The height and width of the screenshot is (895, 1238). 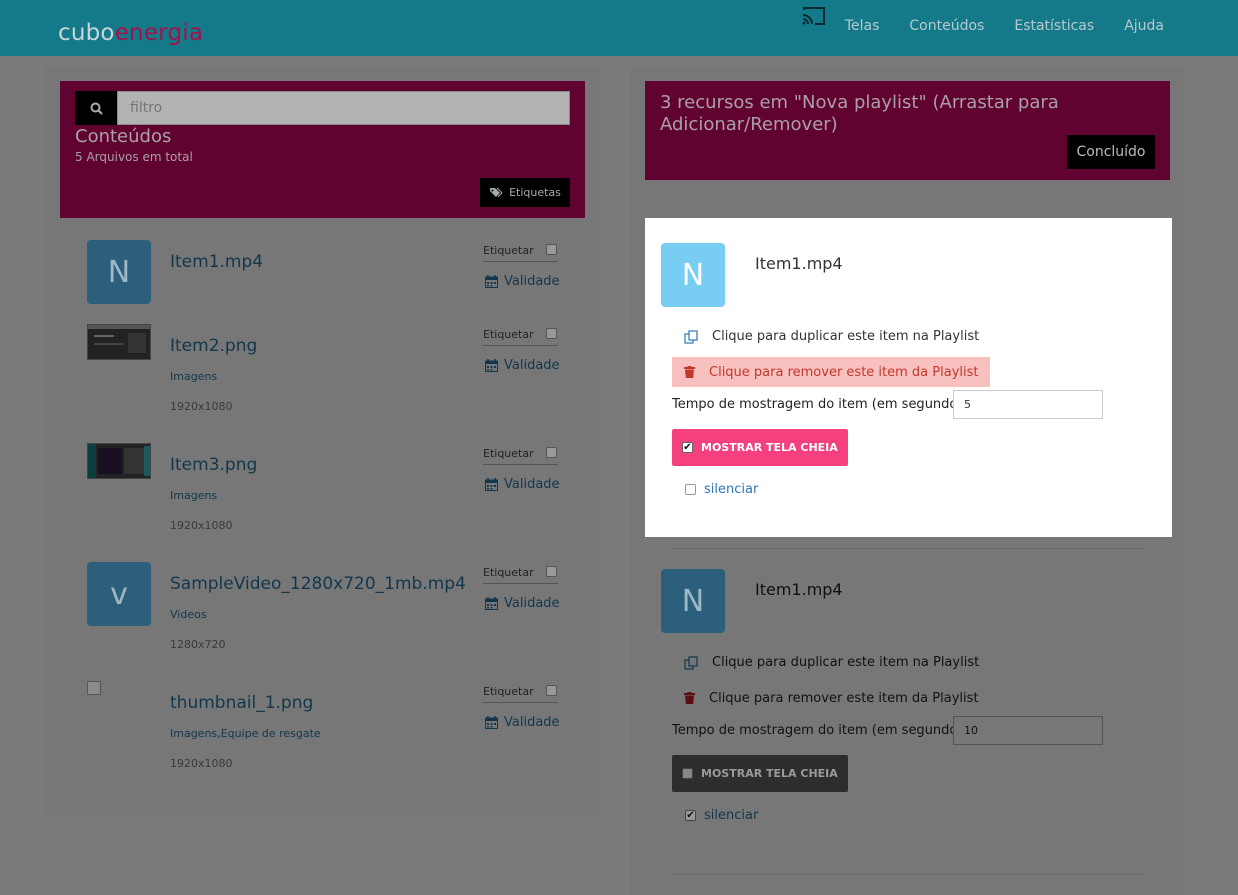 I want to click on logo-text-energia: energia, so click(x=159, y=33).